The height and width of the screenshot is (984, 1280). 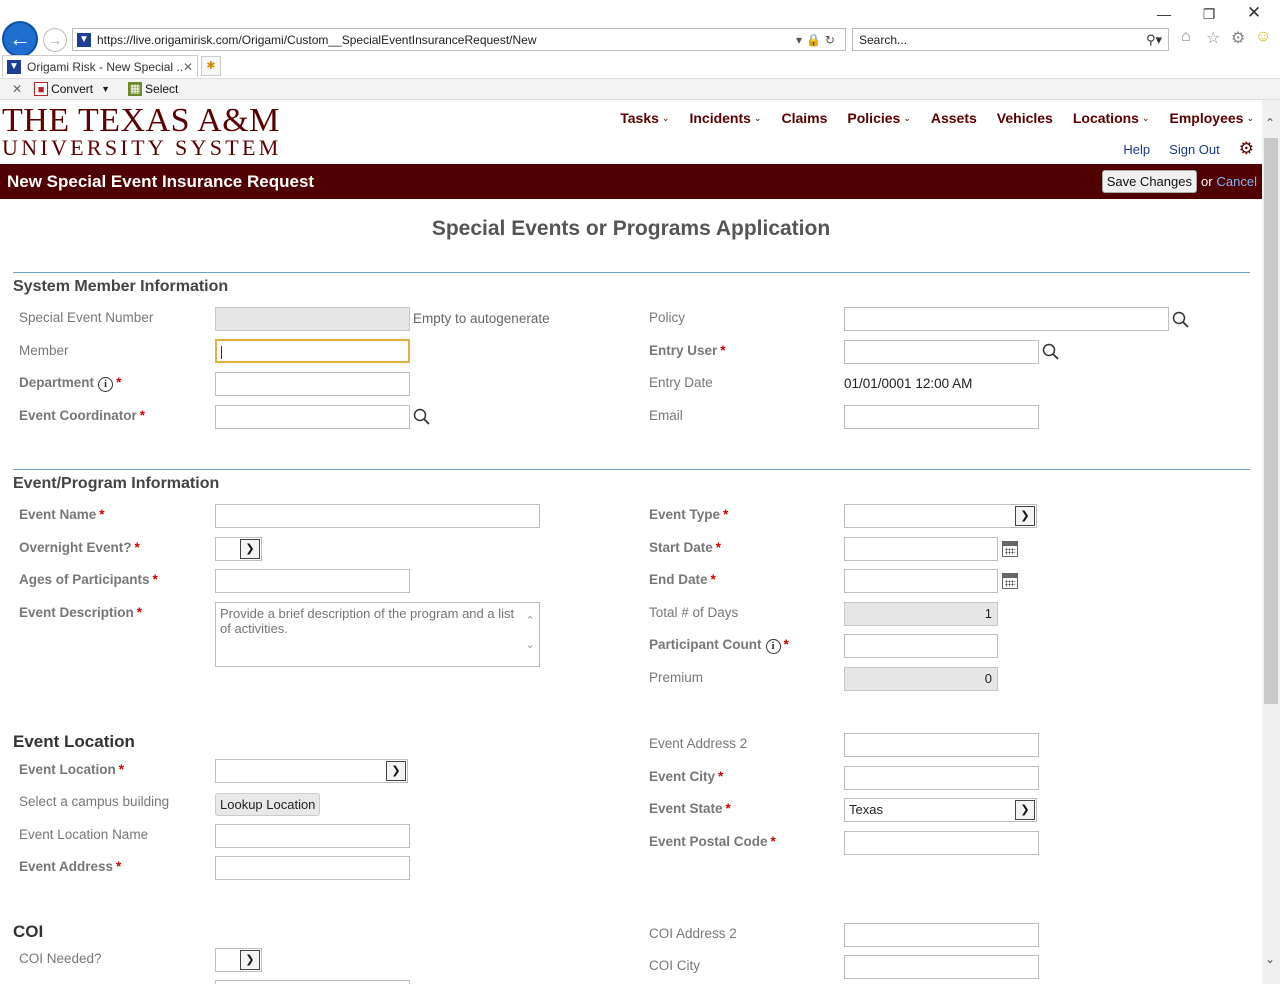 I want to click on nav-incidents: Incidents ⌄, so click(x=725, y=118).